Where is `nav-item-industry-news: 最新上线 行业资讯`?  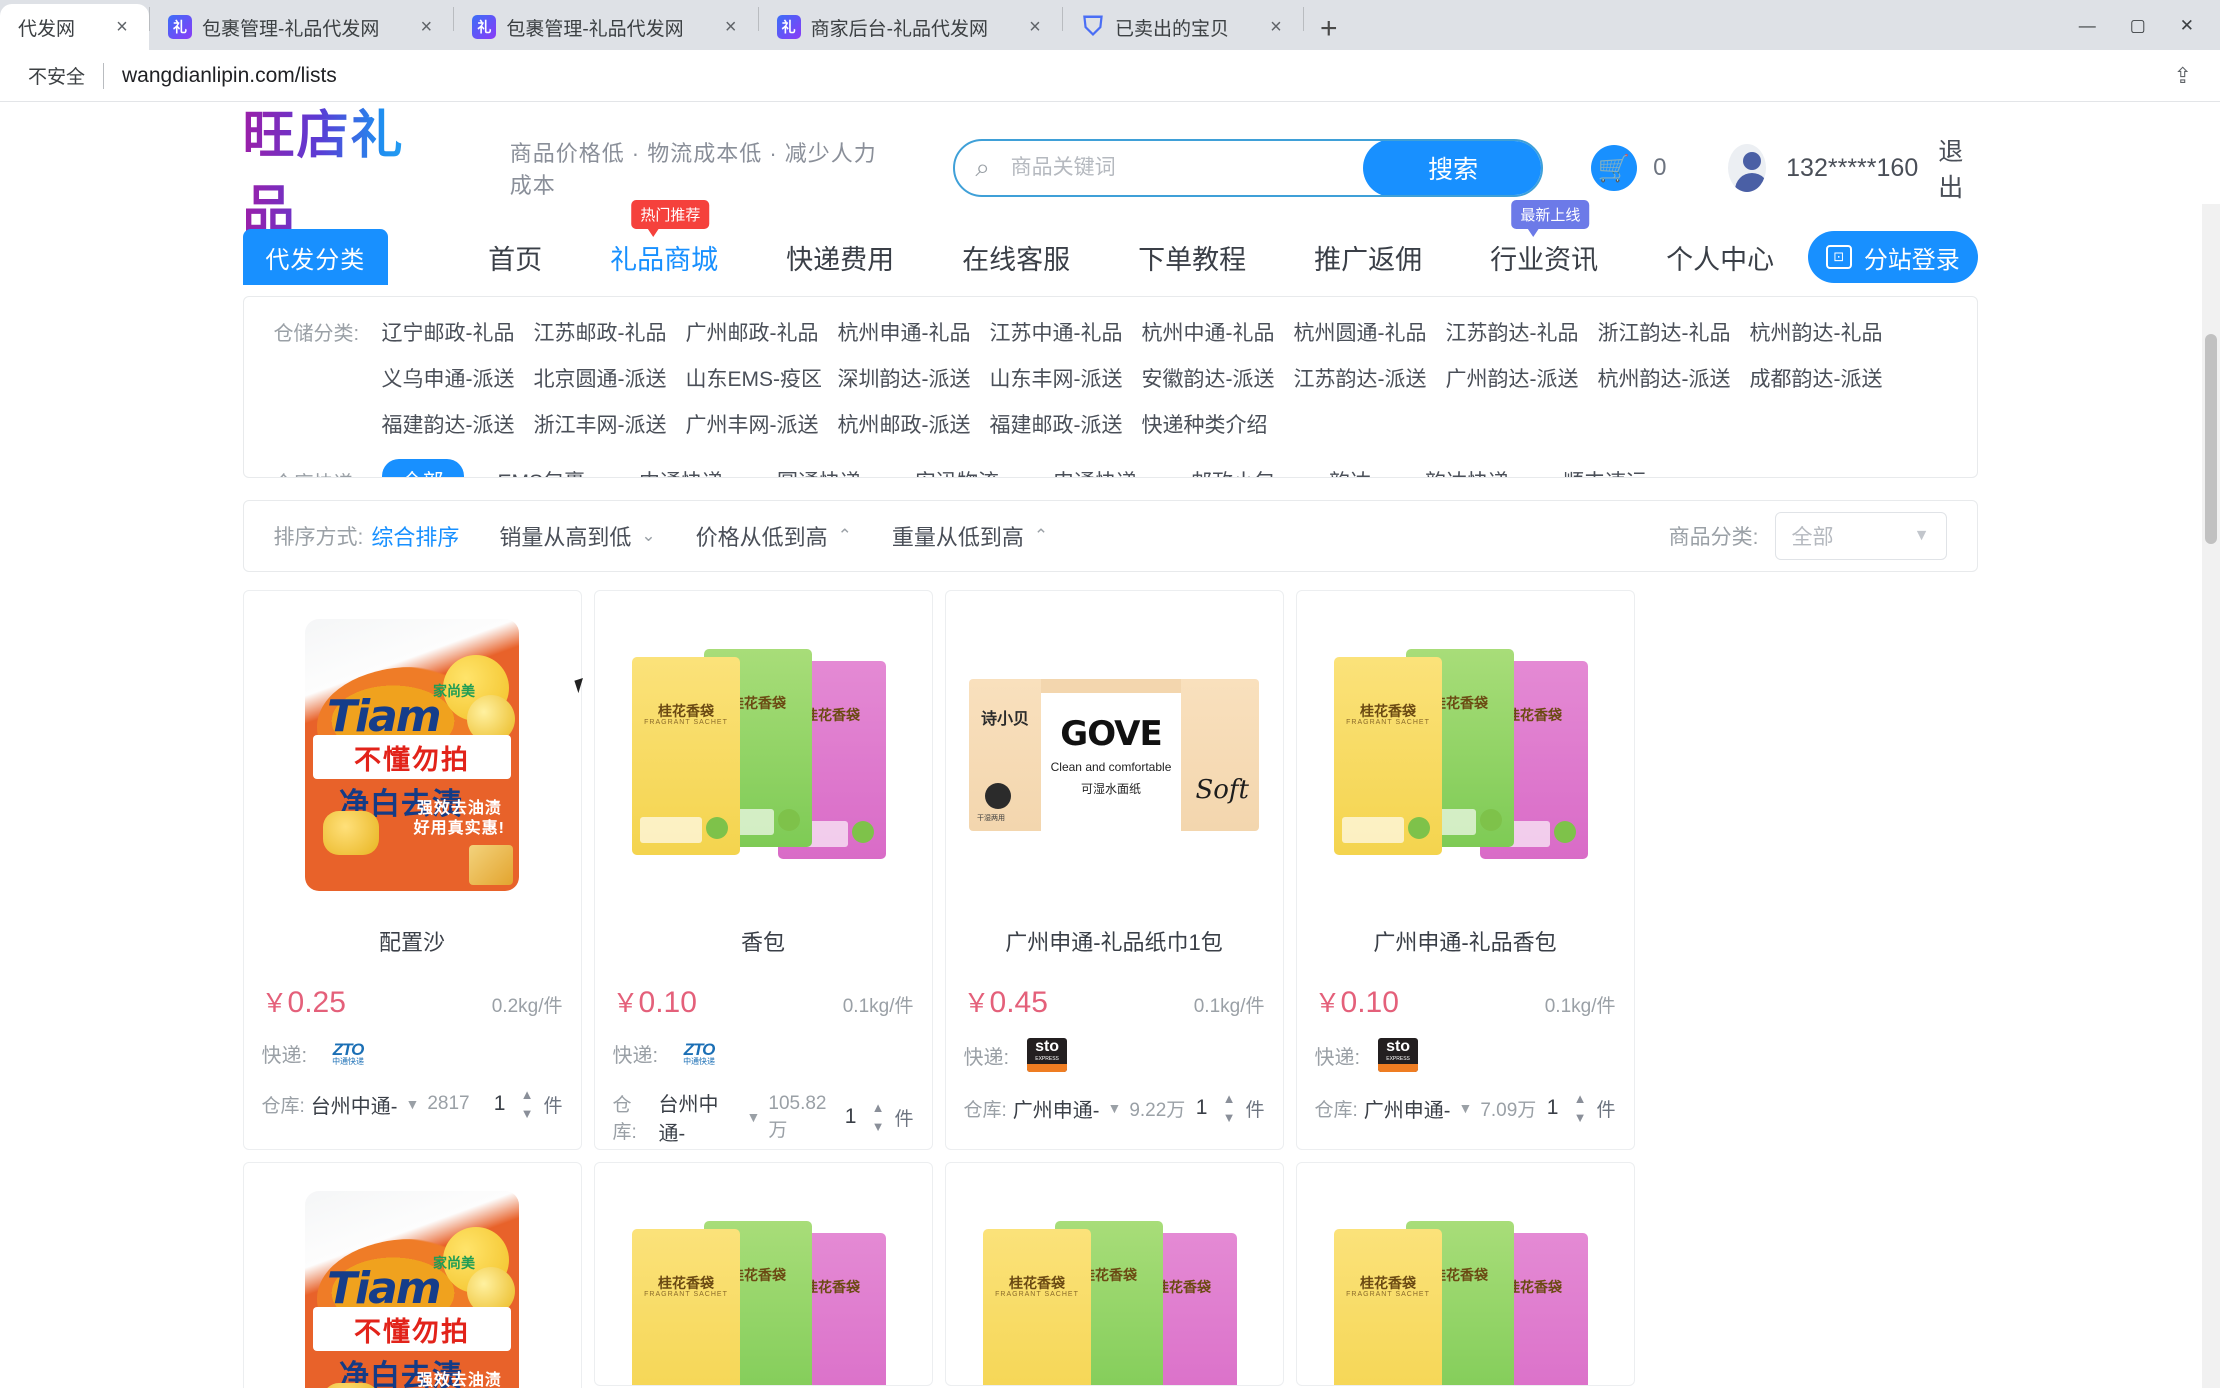 nav-item-industry-news: 最新上线 行业资讯 is located at coordinates (1544, 238).